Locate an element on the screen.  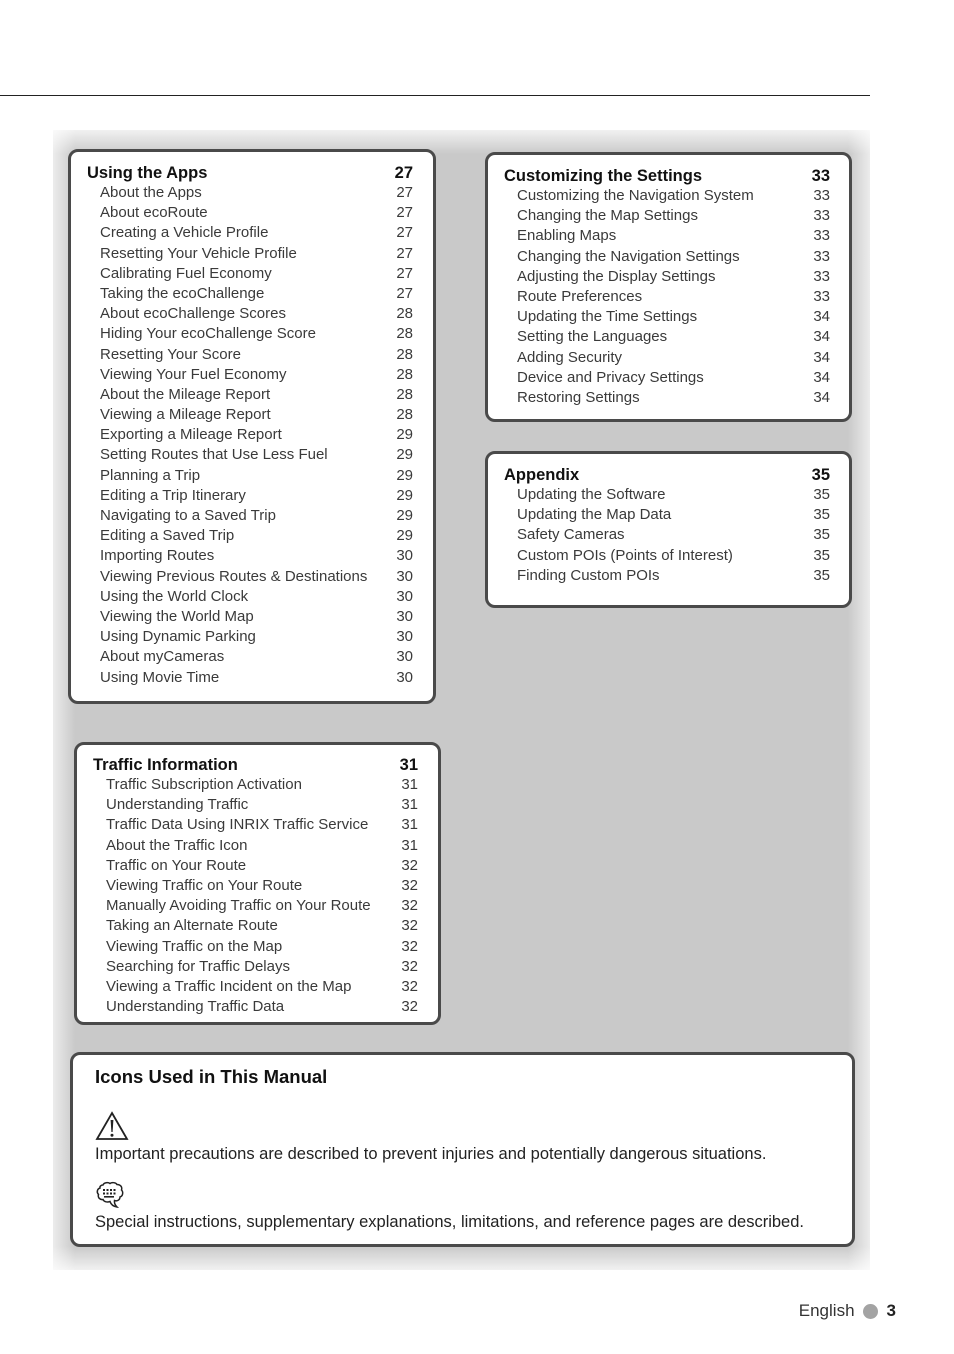
toc-entry: About the Apps 27 is located at coordinates (250, 193).